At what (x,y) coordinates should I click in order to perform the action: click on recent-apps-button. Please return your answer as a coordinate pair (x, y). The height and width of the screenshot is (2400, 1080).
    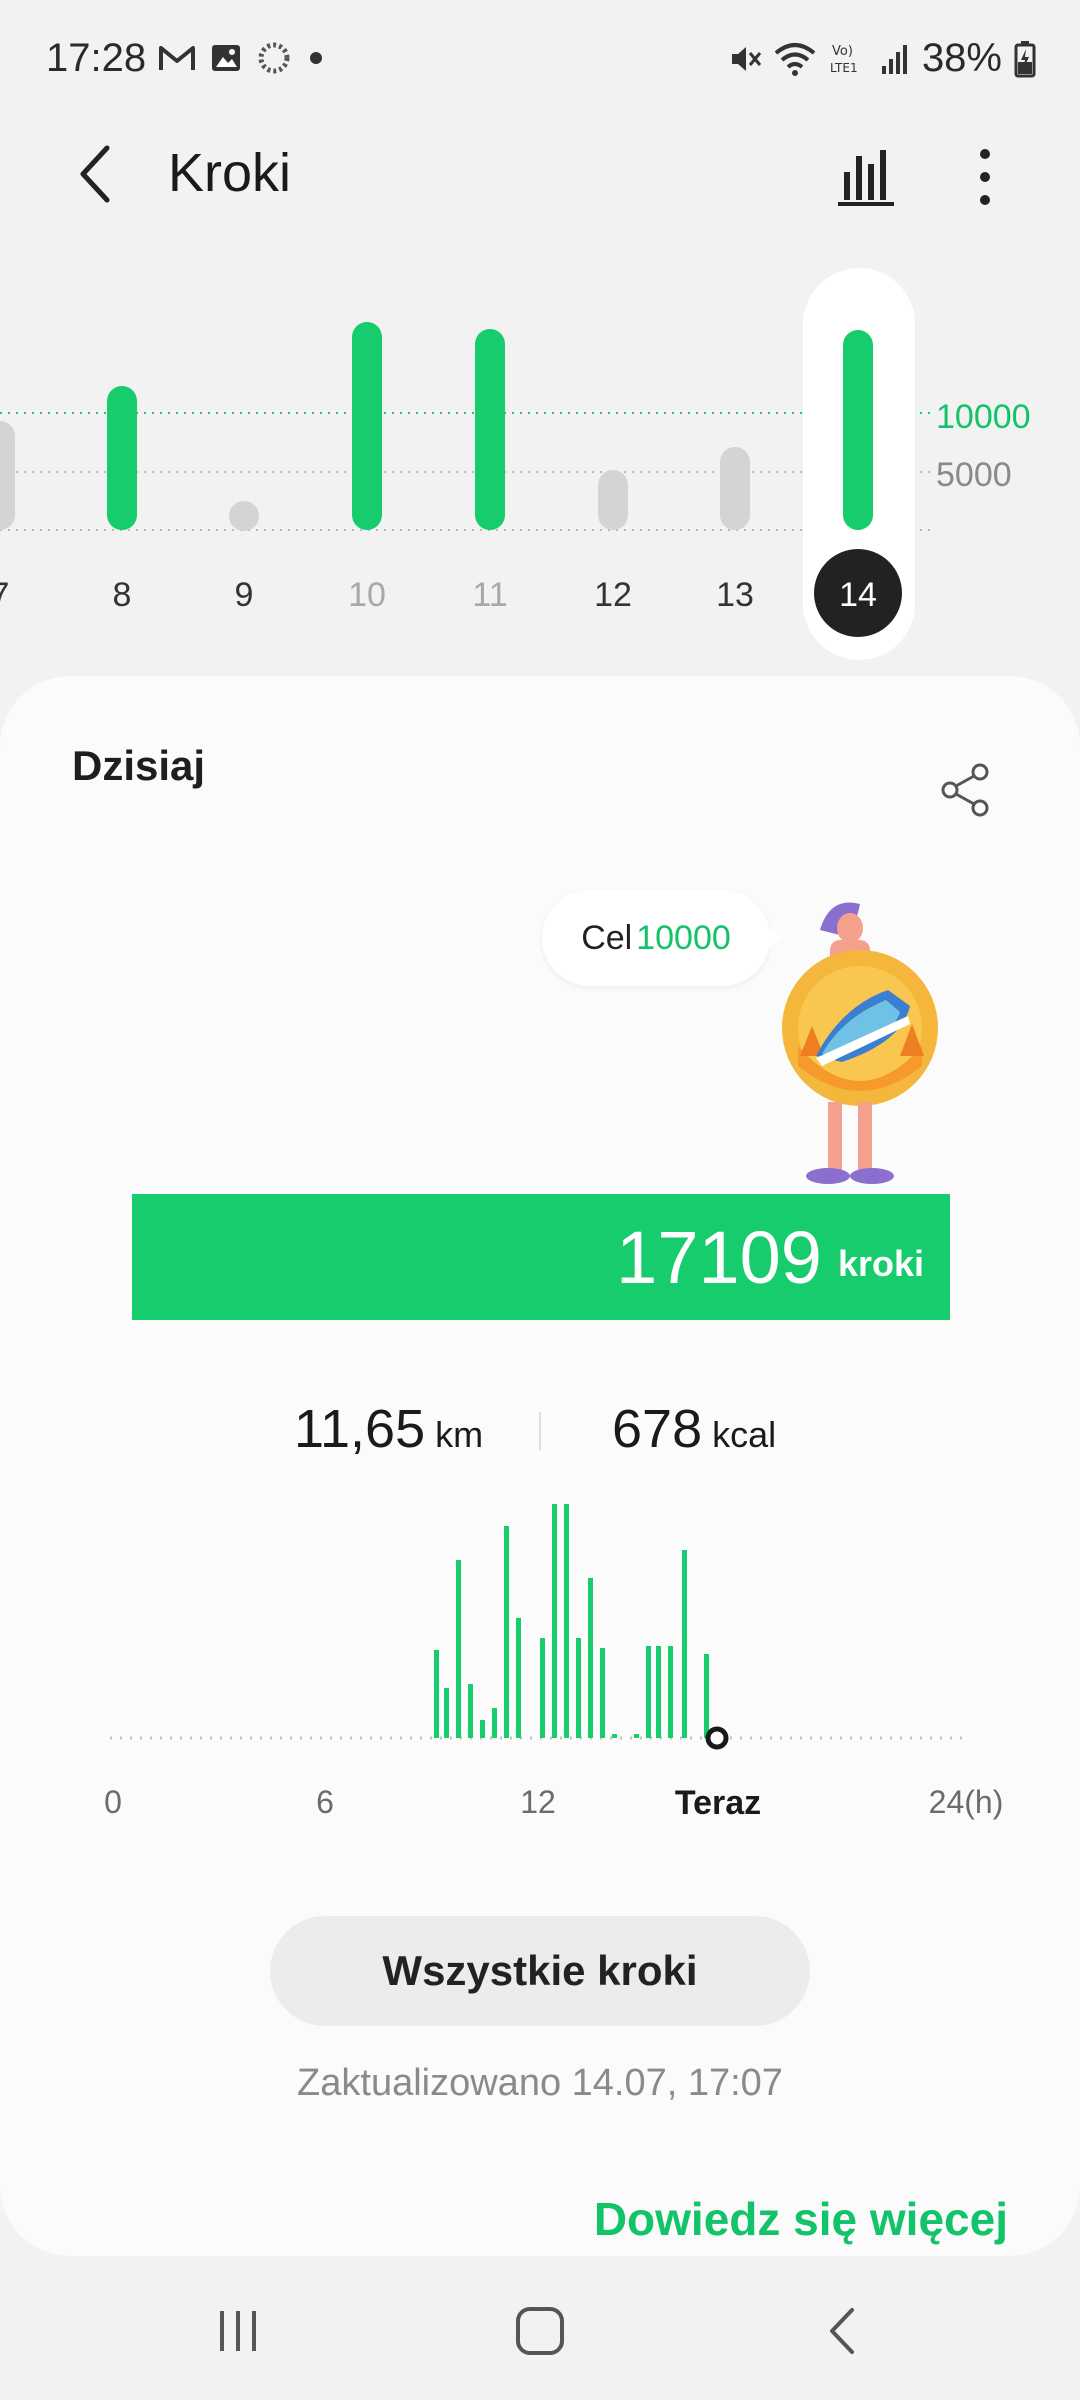
    Looking at the image, I should click on (238, 2331).